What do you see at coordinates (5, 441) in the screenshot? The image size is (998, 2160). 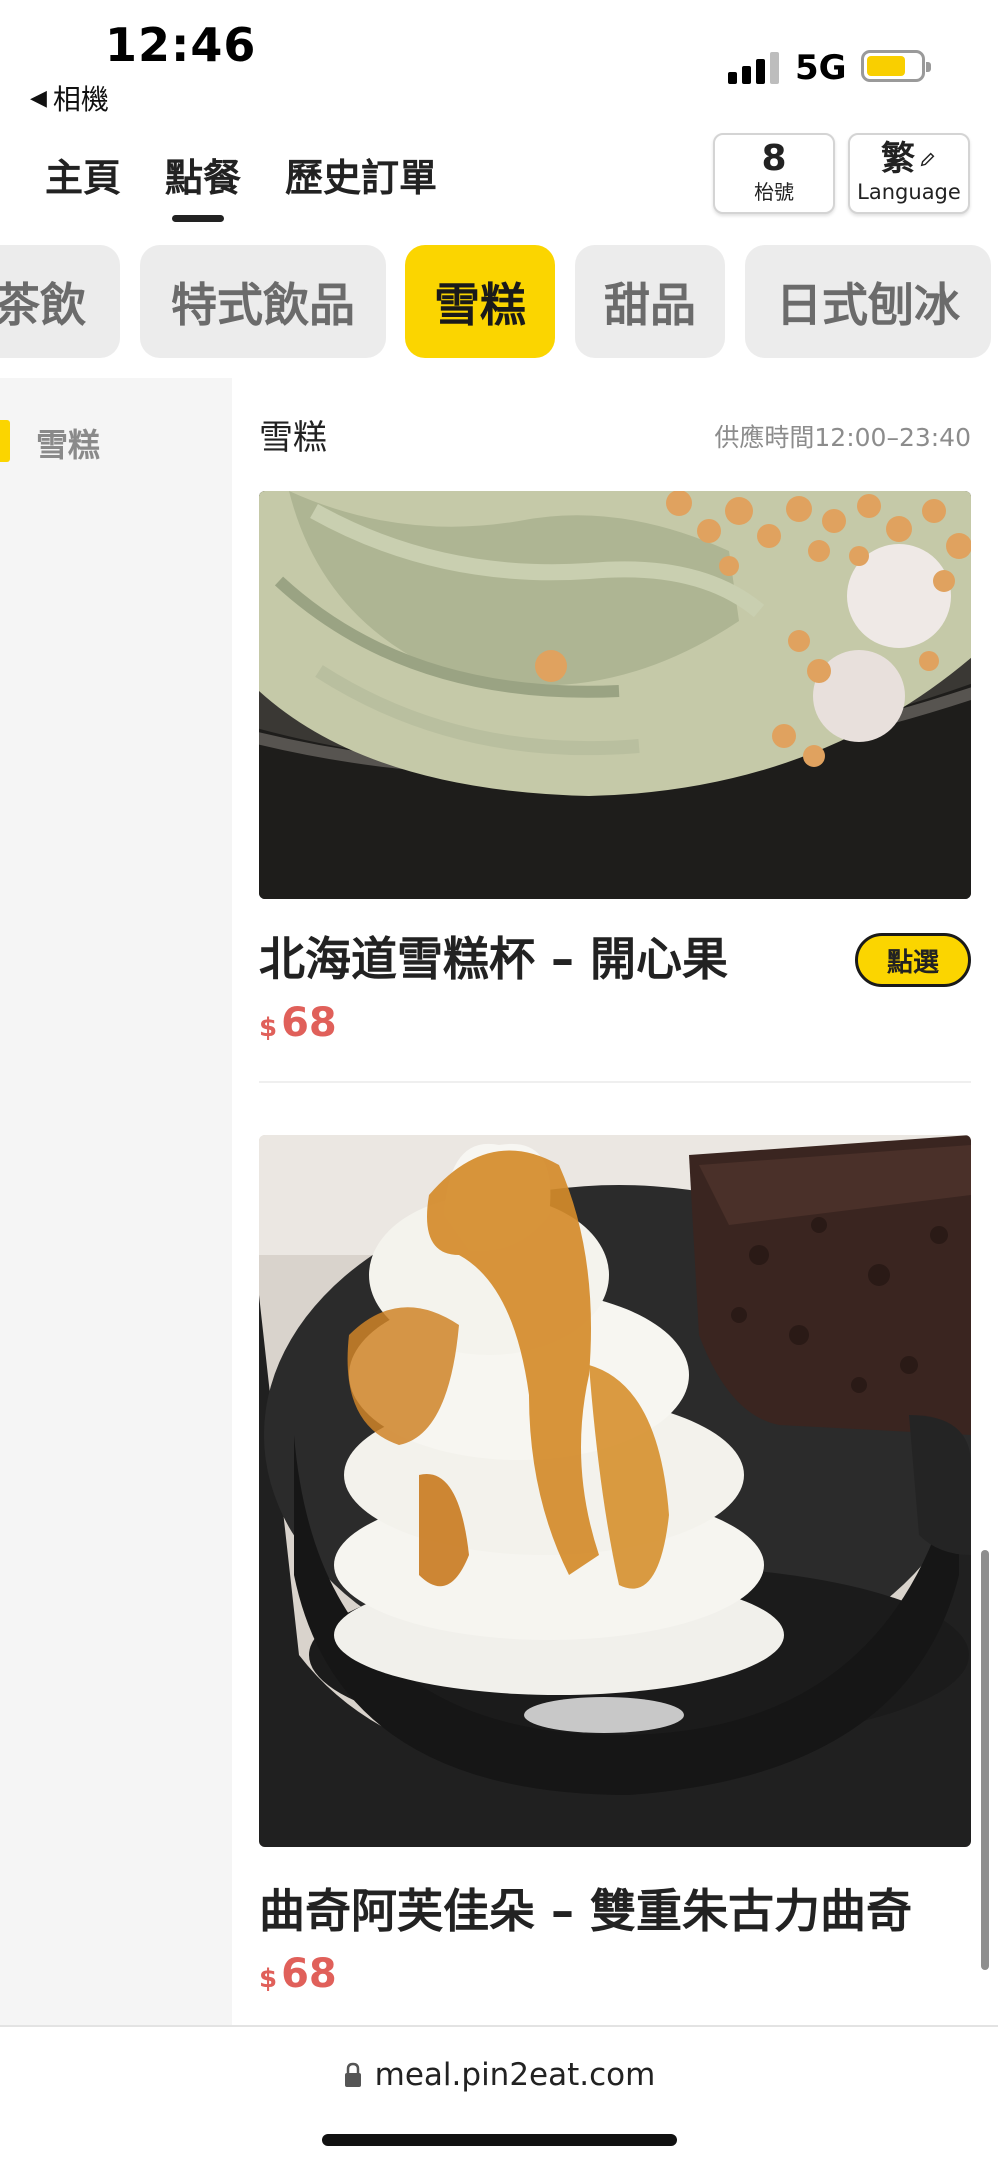 I see `active-marker` at bounding box center [5, 441].